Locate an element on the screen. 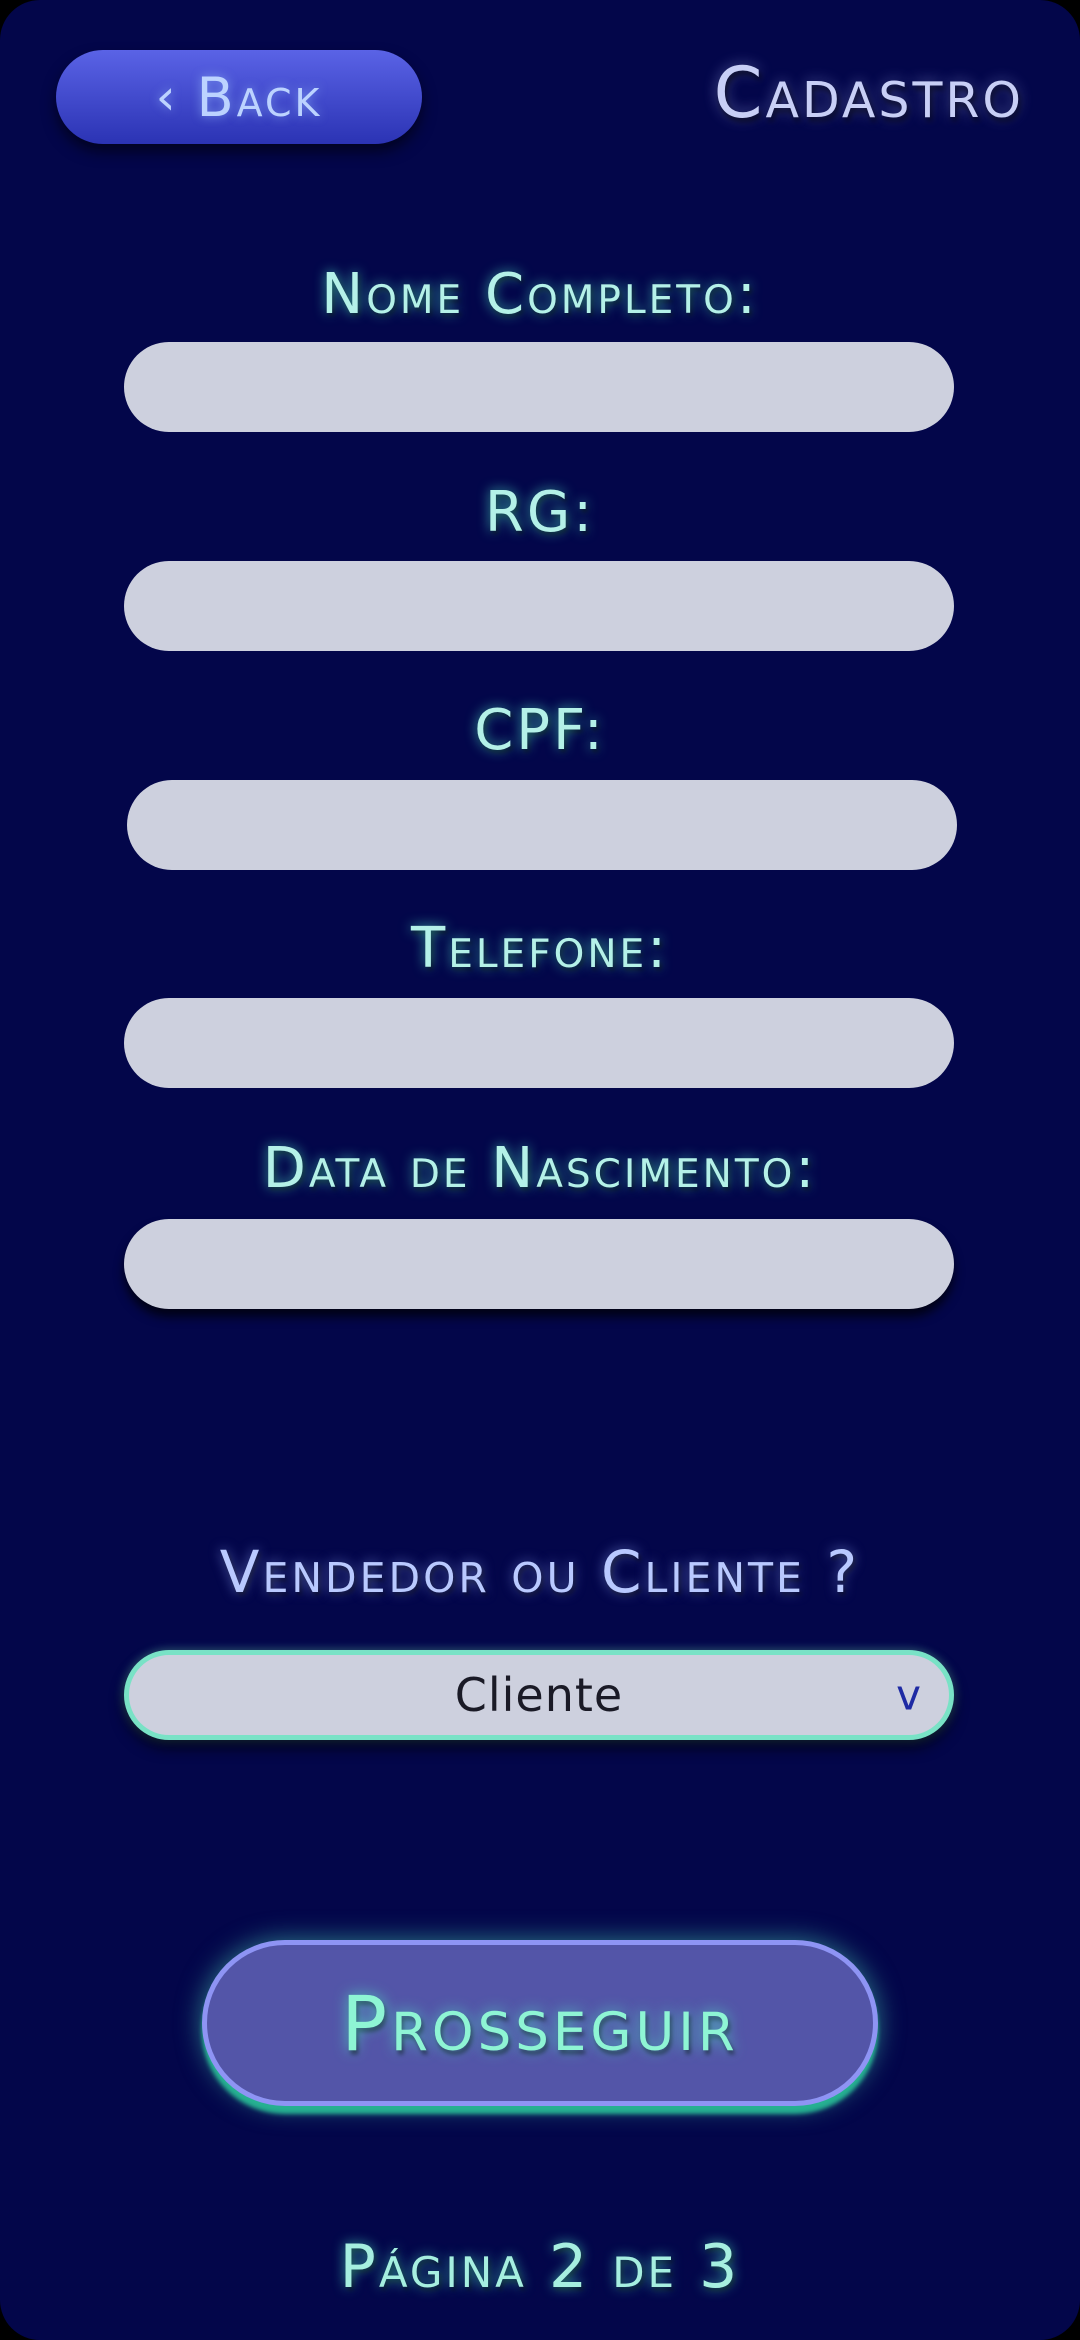 The width and height of the screenshot is (1080, 2340). proceed-button: Prosseguir is located at coordinates (540, 2023).